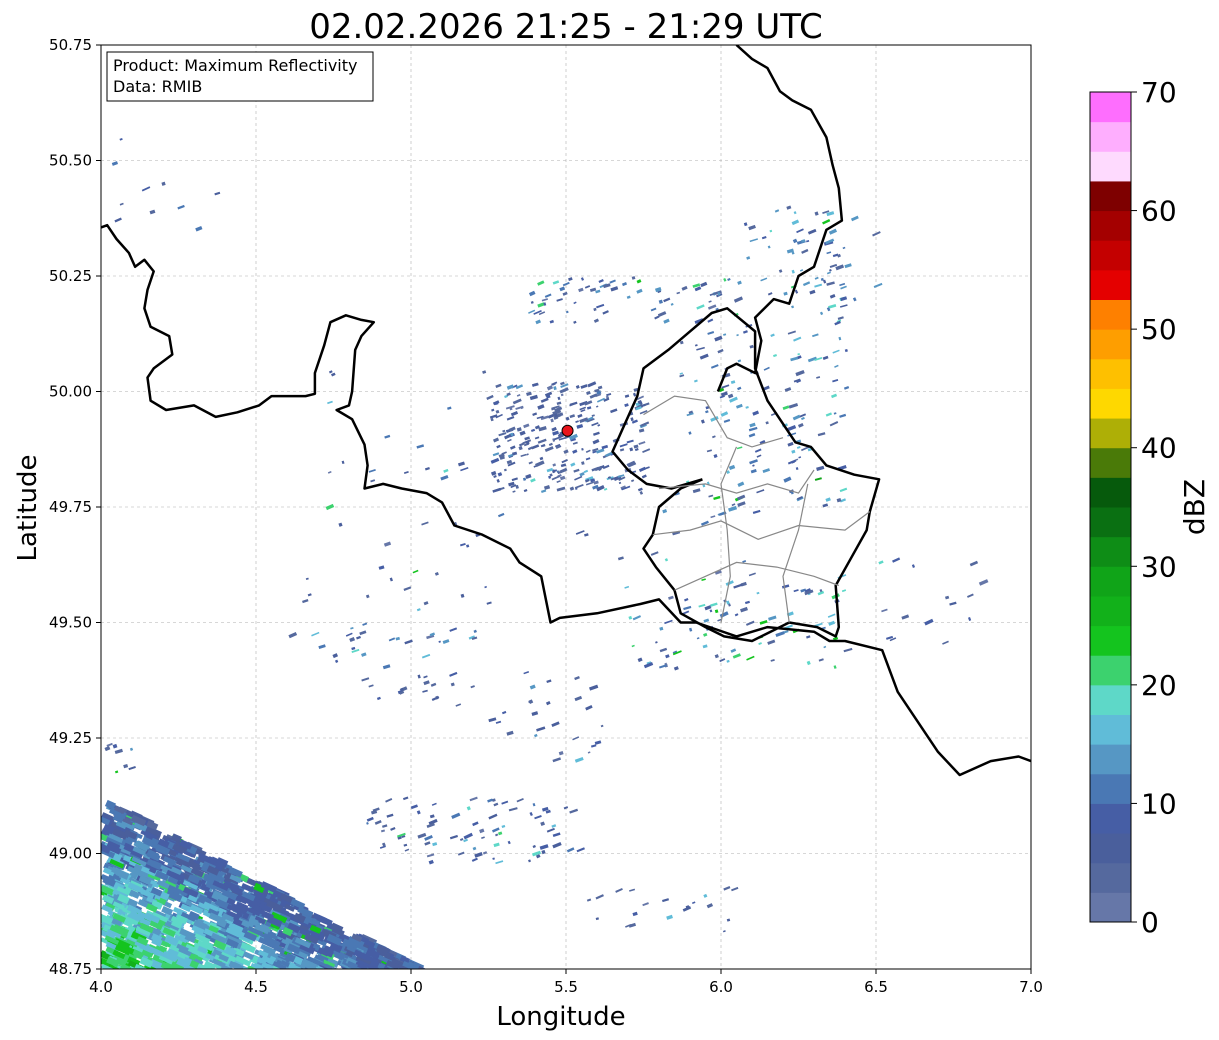 This screenshot has height=1040, width=1219. I want to click on y-tick-label: 50.00, so click(70, 392).